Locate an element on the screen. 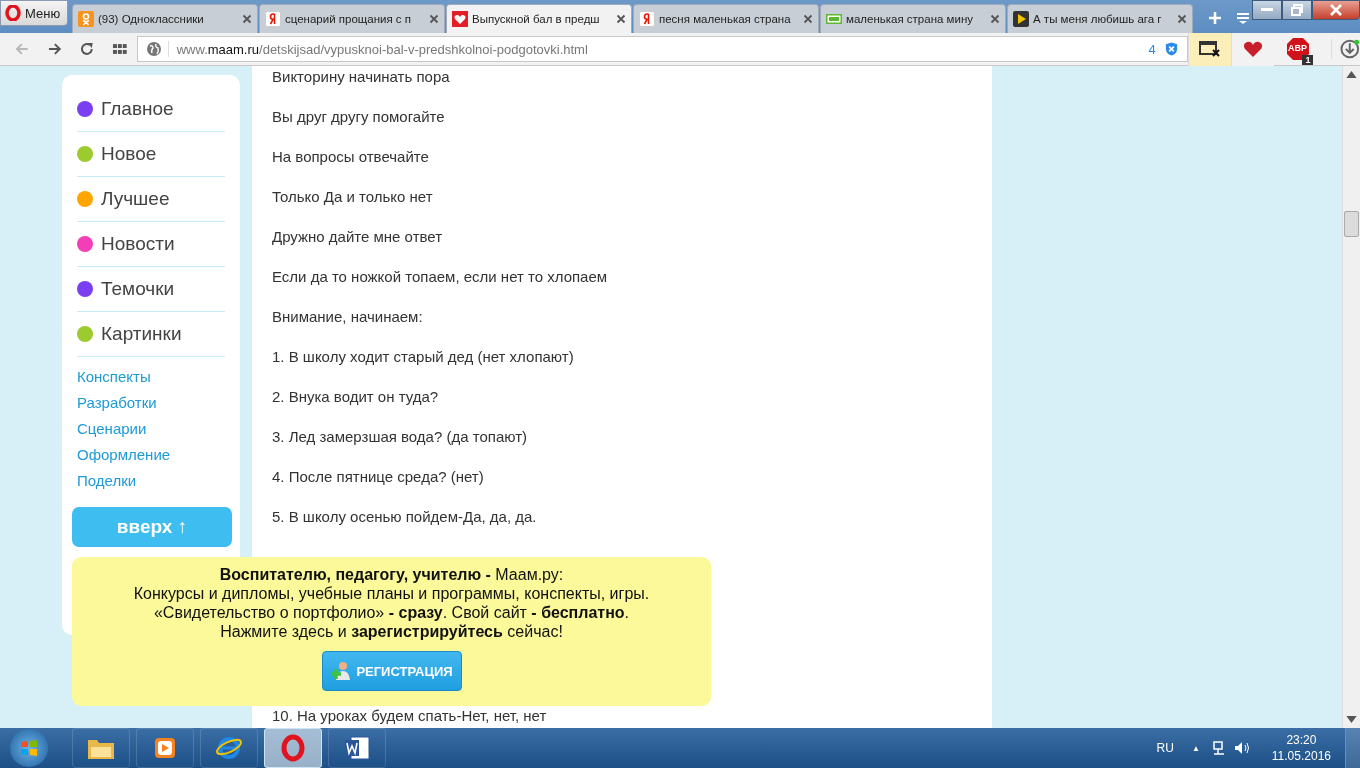 The width and height of the screenshot is (1360, 768). mp3-favicon-icon is located at coordinates (834, 19).